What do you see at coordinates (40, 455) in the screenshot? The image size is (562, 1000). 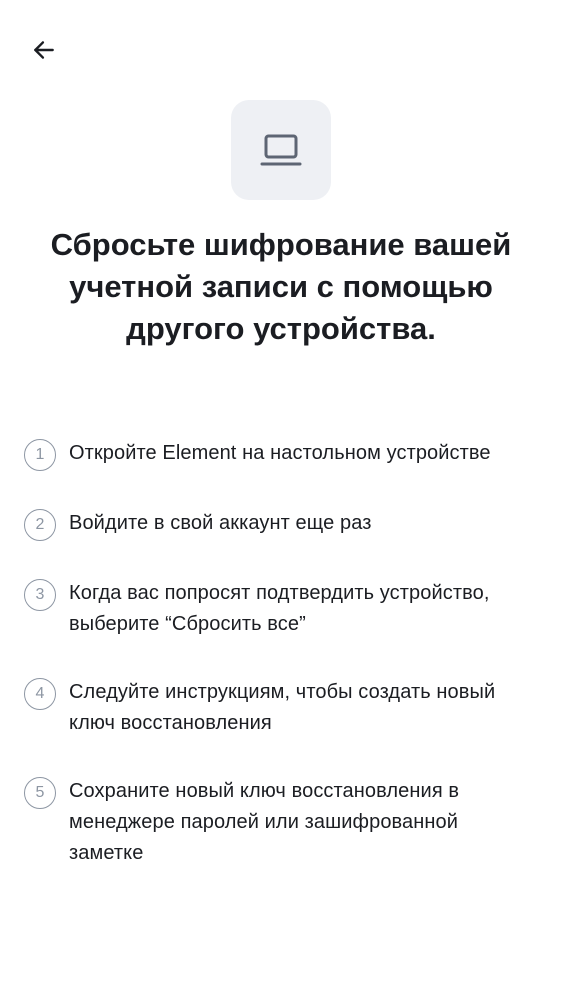 I see `step-number-badge: 1` at bounding box center [40, 455].